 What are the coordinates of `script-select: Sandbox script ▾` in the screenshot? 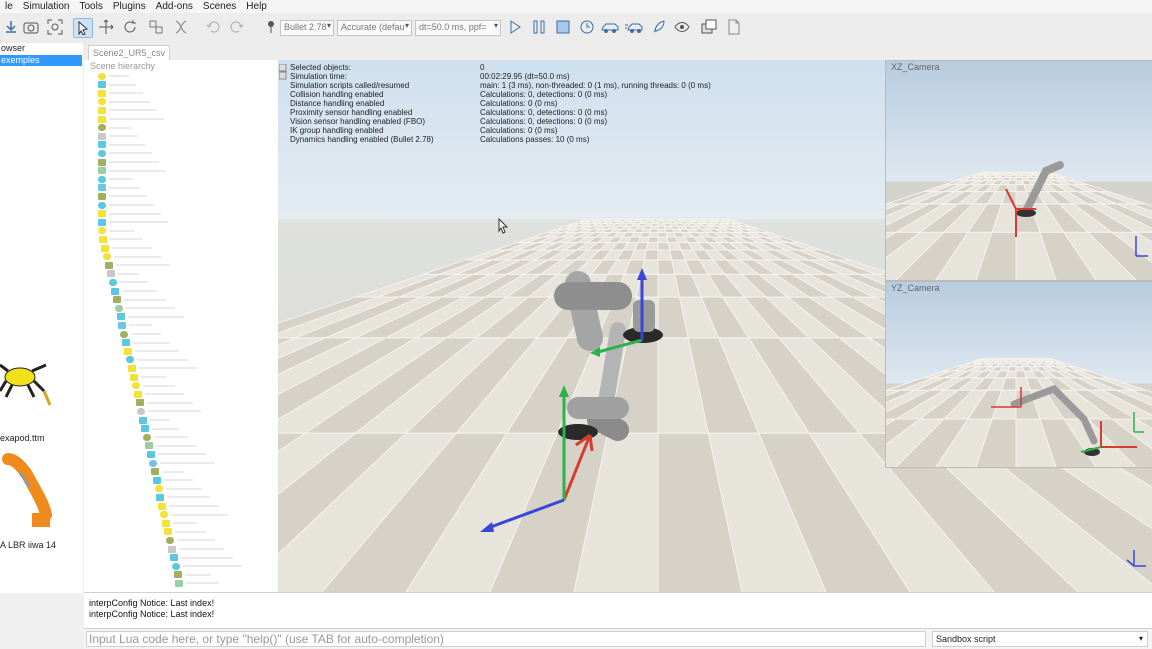 It's located at (1040, 639).